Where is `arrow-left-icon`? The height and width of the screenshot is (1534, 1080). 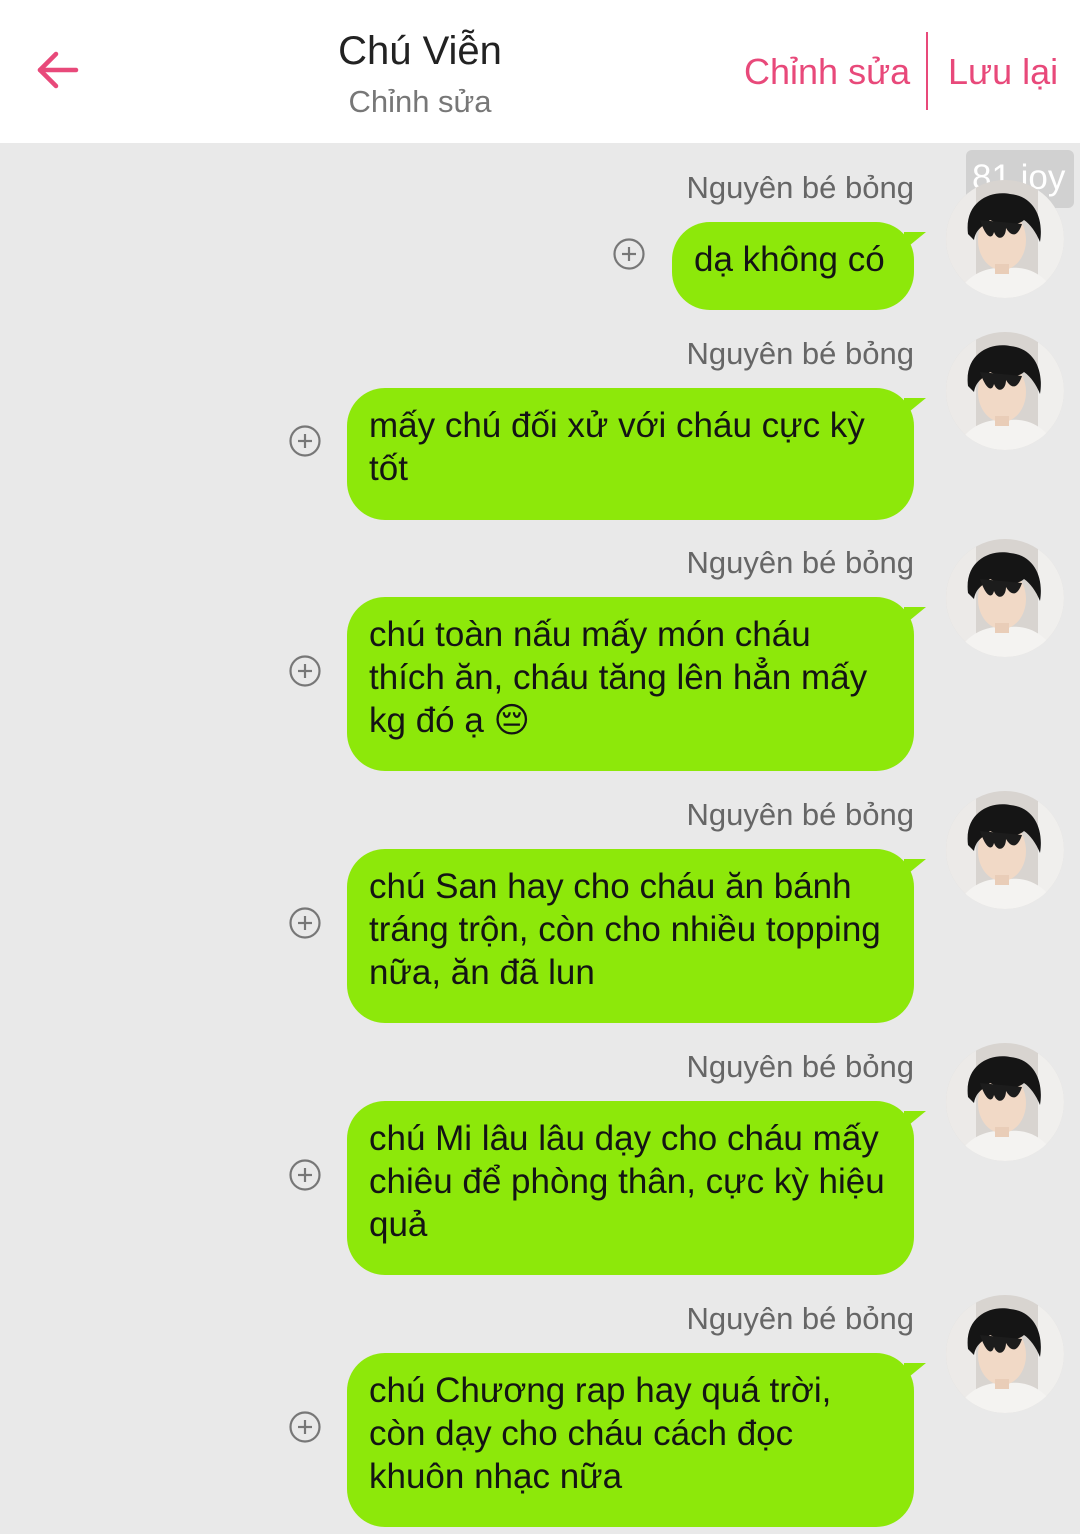 arrow-left-icon is located at coordinates (58, 70).